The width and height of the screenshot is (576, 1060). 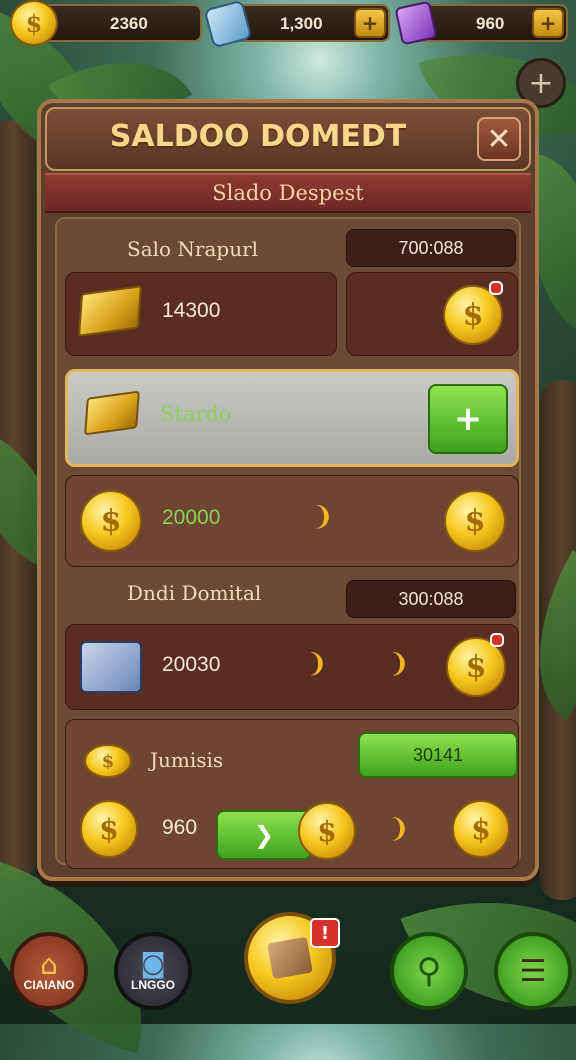 What do you see at coordinates (112, 413) in the screenshot?
I see `gold-bar-icon` at bounding box center [112, 413].